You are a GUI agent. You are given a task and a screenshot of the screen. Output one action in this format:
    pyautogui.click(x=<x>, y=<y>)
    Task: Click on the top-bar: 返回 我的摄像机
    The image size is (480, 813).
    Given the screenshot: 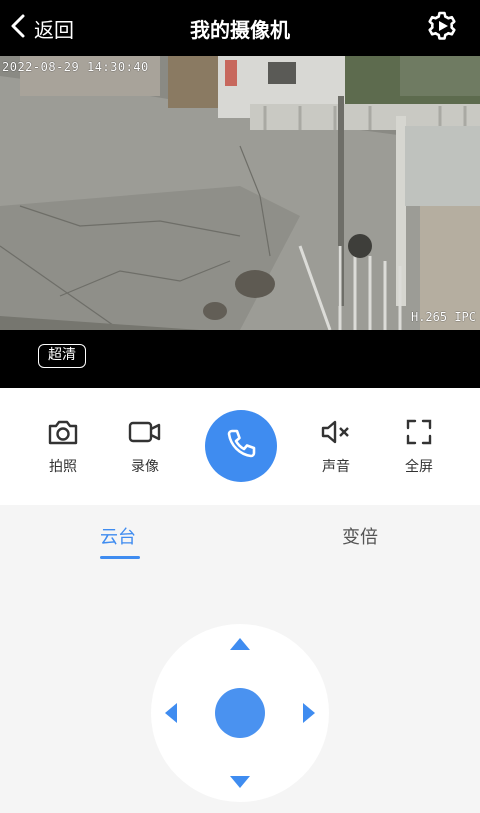 What is the action you would take?
    pyautogui.click(x=240, y=28)
    